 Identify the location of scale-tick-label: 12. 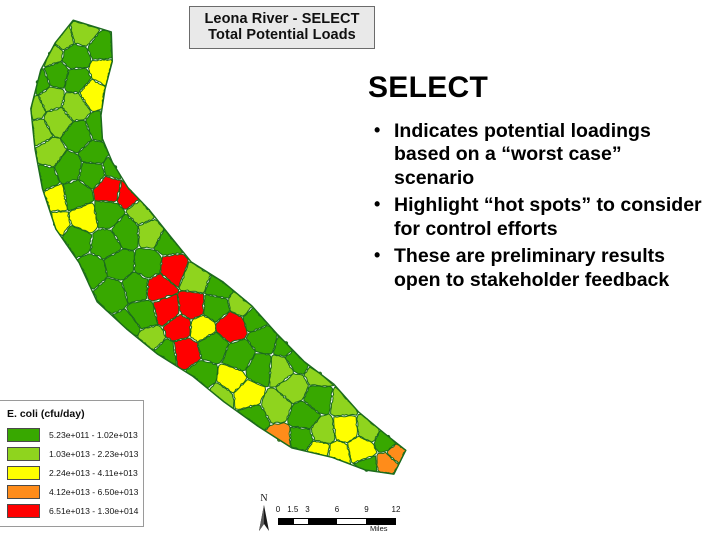
(396, 509).